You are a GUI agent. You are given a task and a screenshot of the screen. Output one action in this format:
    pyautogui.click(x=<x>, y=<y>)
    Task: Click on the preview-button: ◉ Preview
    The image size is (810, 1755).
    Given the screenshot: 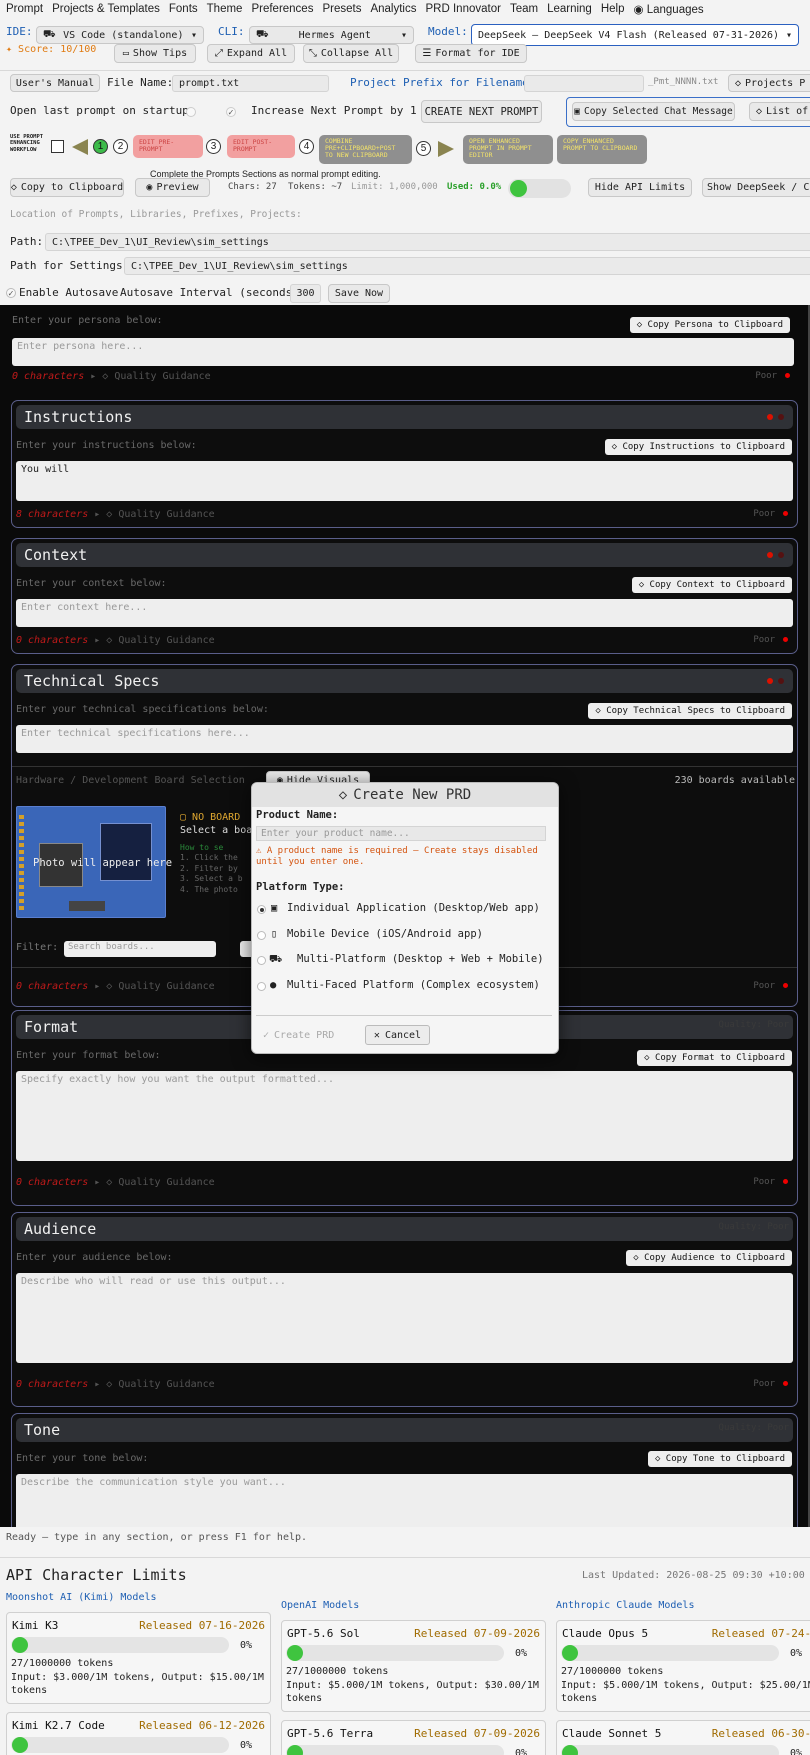 What is the action you would take?
    pyautogui.click(x=172, y=187)
    